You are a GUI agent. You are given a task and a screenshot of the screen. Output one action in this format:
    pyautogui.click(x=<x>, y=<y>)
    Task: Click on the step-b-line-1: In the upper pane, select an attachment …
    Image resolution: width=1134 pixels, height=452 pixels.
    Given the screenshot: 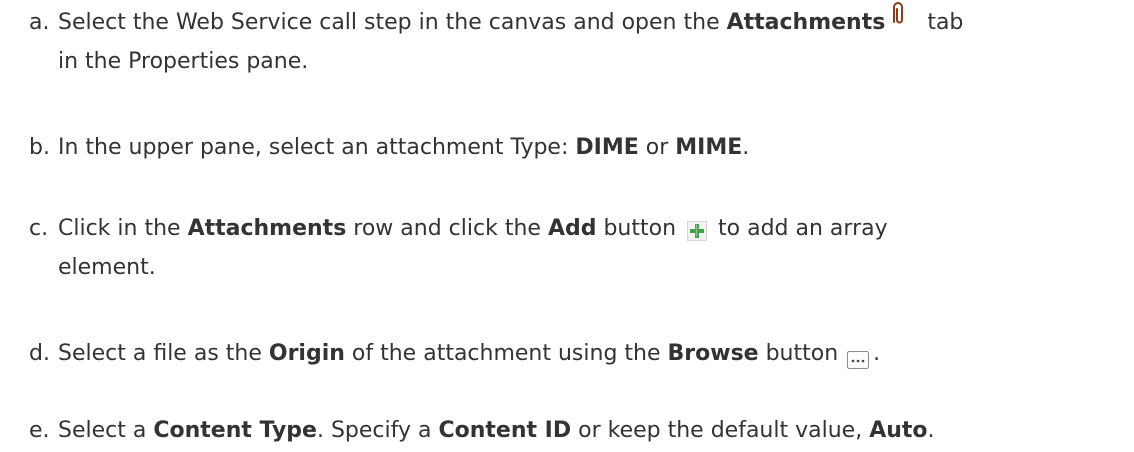 What is the action you would take?
    pyautogui.click(x=588, y=147)
    